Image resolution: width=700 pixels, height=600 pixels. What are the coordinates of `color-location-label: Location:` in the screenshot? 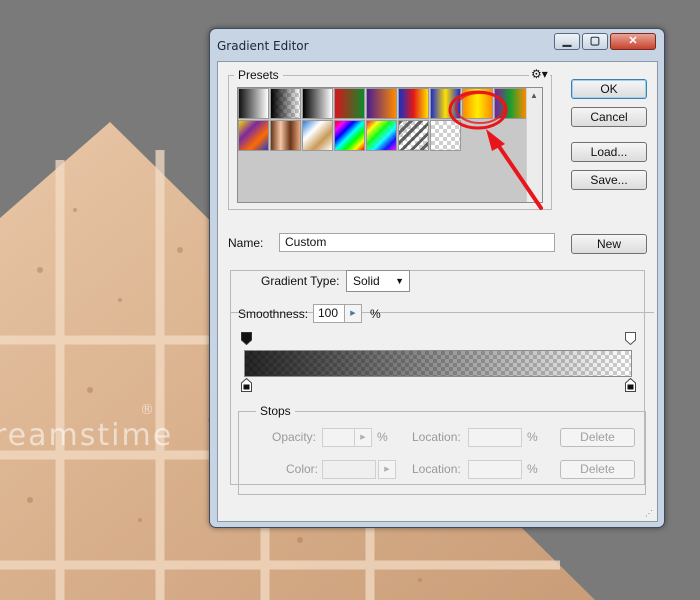 It's located at (436, 469).